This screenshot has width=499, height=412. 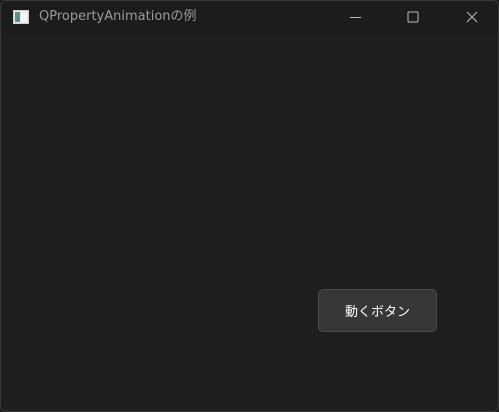 I want to click on app-icon, so click(x=21, y=16).